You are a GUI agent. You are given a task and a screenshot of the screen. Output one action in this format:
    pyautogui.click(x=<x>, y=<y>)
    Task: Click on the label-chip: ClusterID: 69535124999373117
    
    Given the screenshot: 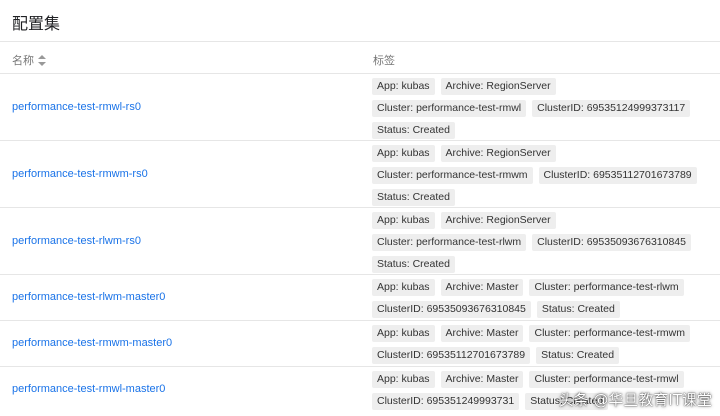 What is the action you would take?
    pyautogui.click(x=611, y=108)
    